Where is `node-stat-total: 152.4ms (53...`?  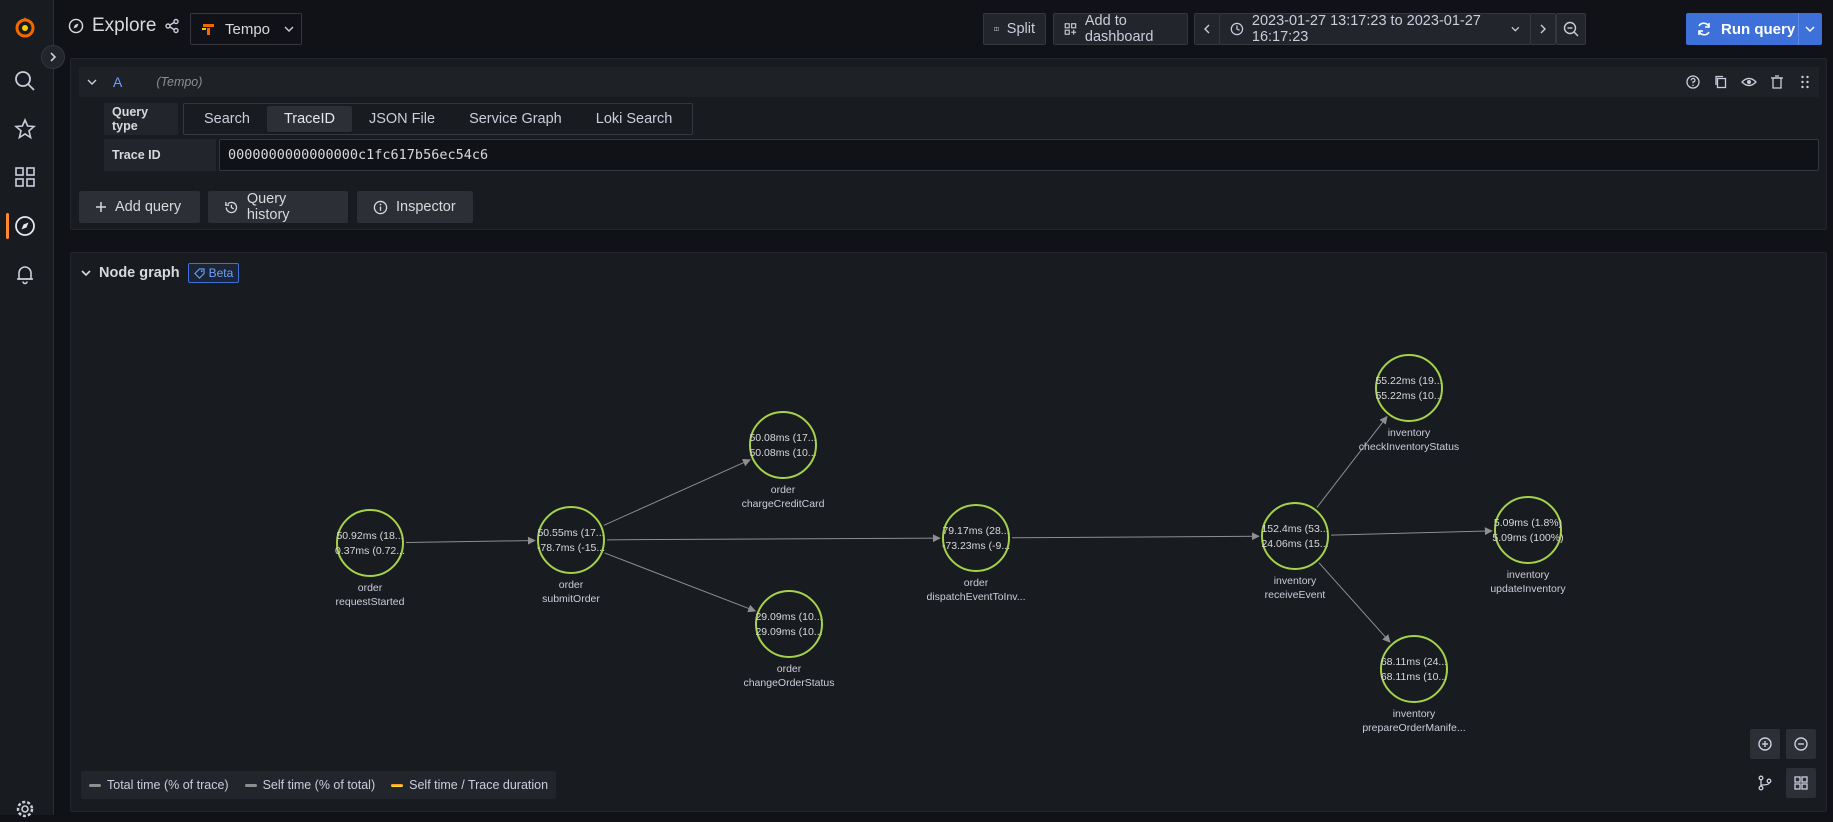 node-stat-total: 152.4ms (53... is located at coordinates (1294, 529).